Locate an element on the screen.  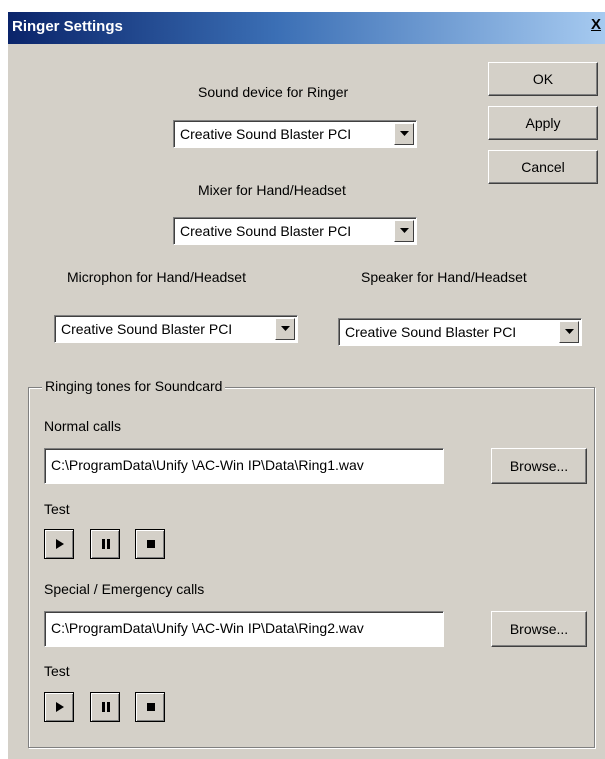
microphone-label: Microphon for Hand/Headset is located at coordinates (156, 277).